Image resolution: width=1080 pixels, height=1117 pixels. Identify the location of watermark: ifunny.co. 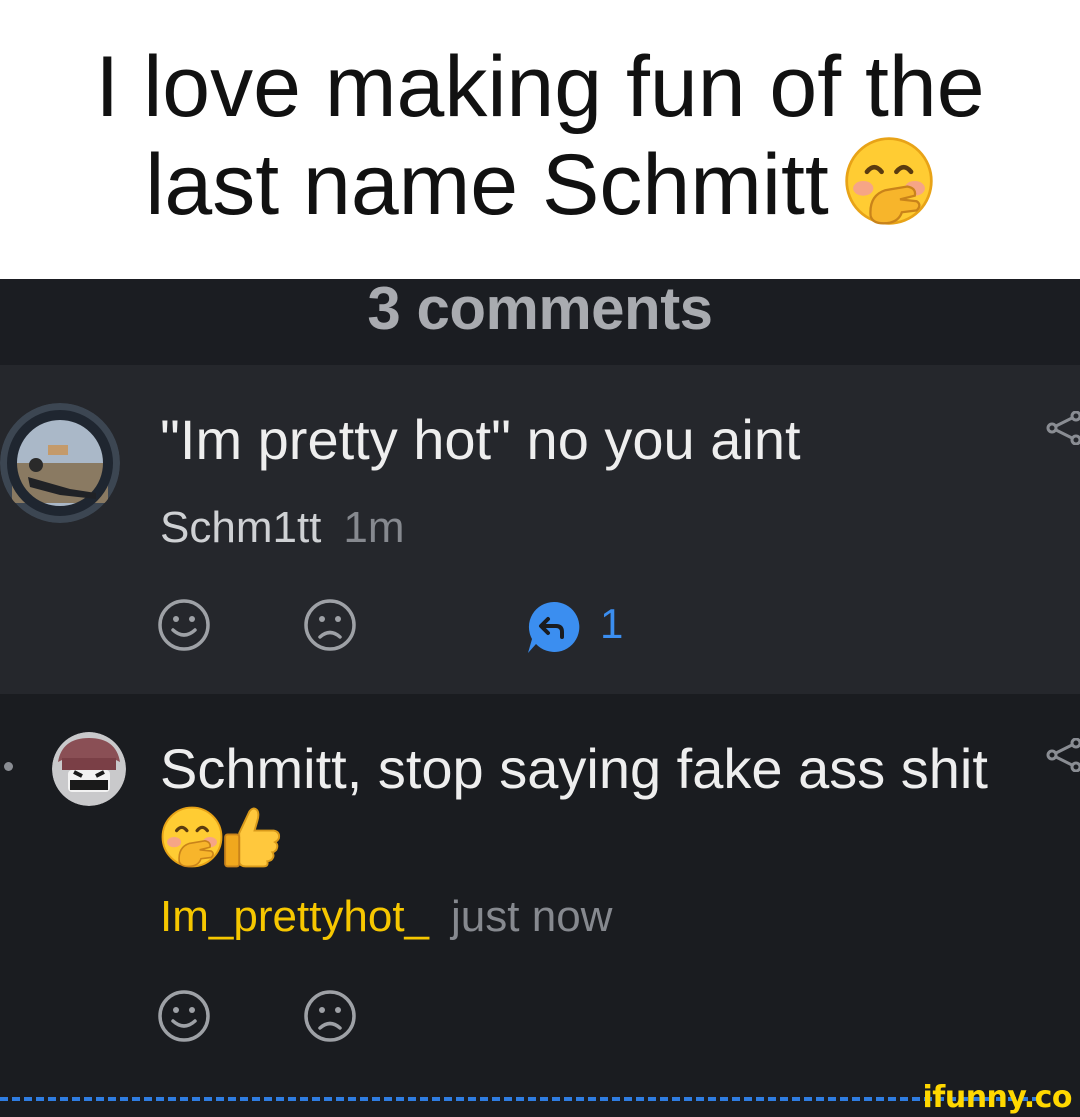
(997, 1097).